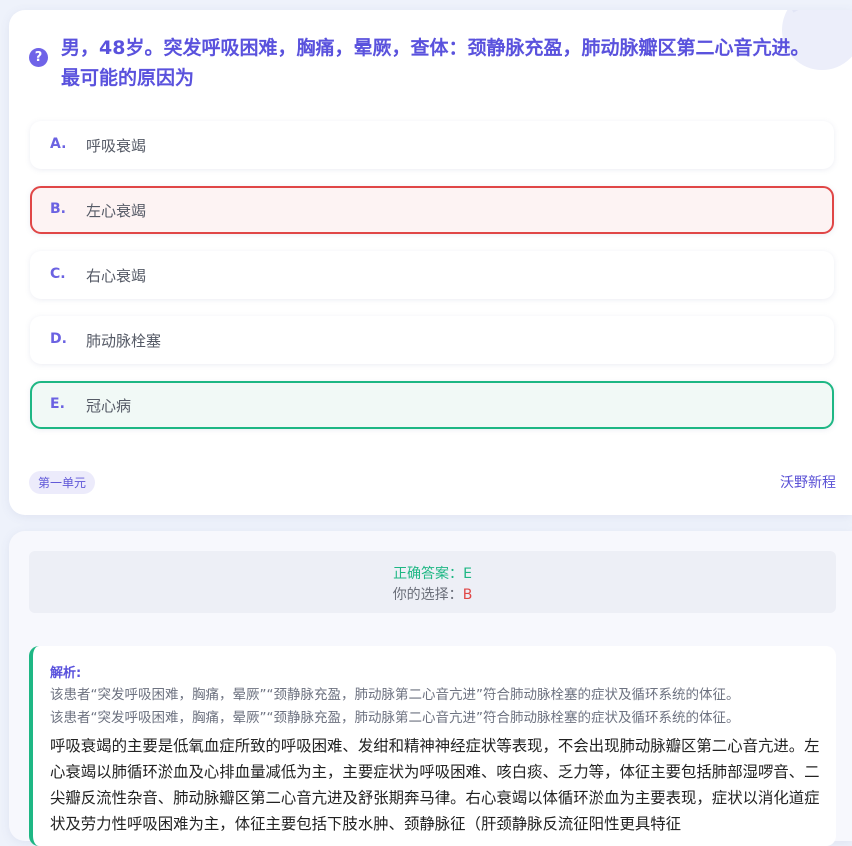 Image resolution: width=852 pixels, height=846 pixels. What do you see at coordinates (432, 145) in the screenshot?
I see `option-a: A. 呼吸衰竭` at bounding box center [432, 145].